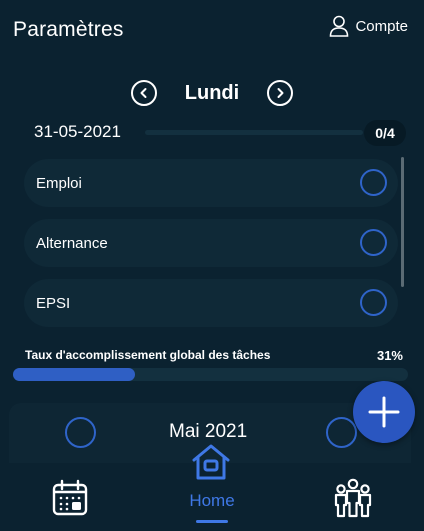 Image resolution: width=424 pixels, height=531 pixels. Describe the element at coordinates (389, 355) in the screenshot. I see `global-progress-percent: 31%` at that location.